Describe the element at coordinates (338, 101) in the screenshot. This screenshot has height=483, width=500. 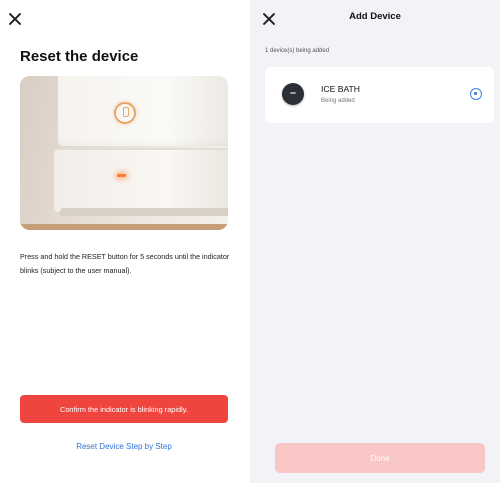
I see `device-status: Being added` at that location.